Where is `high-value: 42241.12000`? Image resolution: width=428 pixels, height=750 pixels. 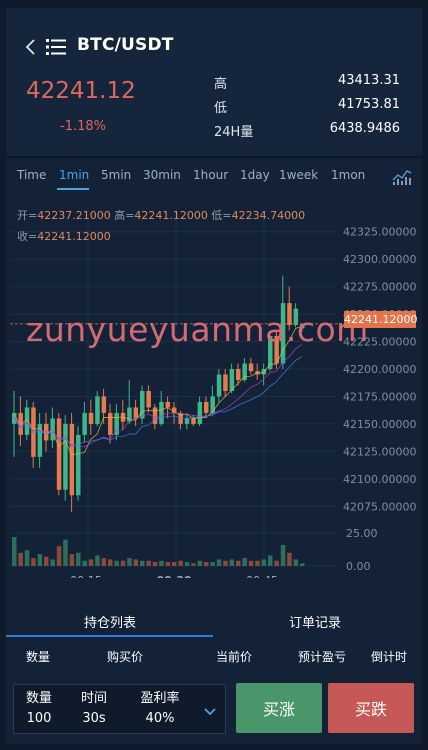 high-value: 42241.12000 is located at coordinates (171, 215).